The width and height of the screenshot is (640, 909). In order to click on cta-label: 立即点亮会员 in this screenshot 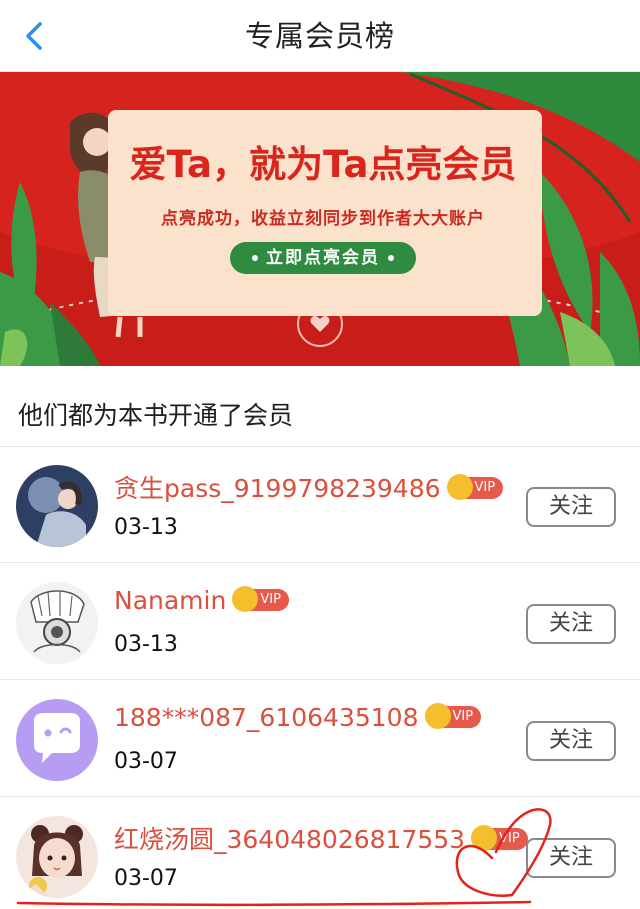, I will do `click(323, 258)`.